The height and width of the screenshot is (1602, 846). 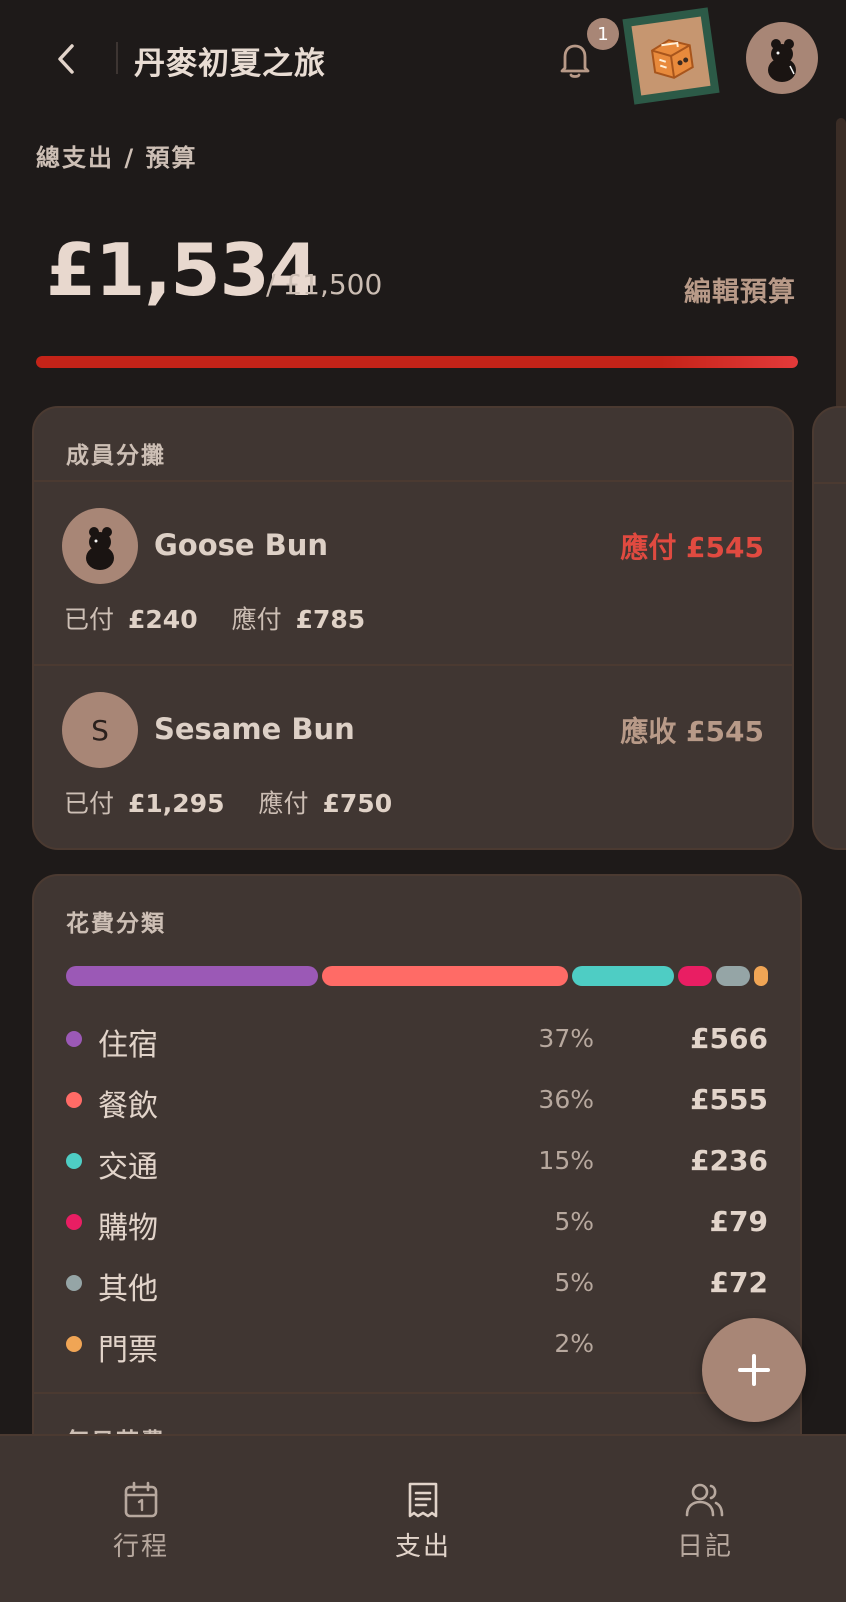 What do you see at coordinates (116, 456) in the screenshot?
I see `member-split-title: 成員分攤` at bounding box center [116, 456].